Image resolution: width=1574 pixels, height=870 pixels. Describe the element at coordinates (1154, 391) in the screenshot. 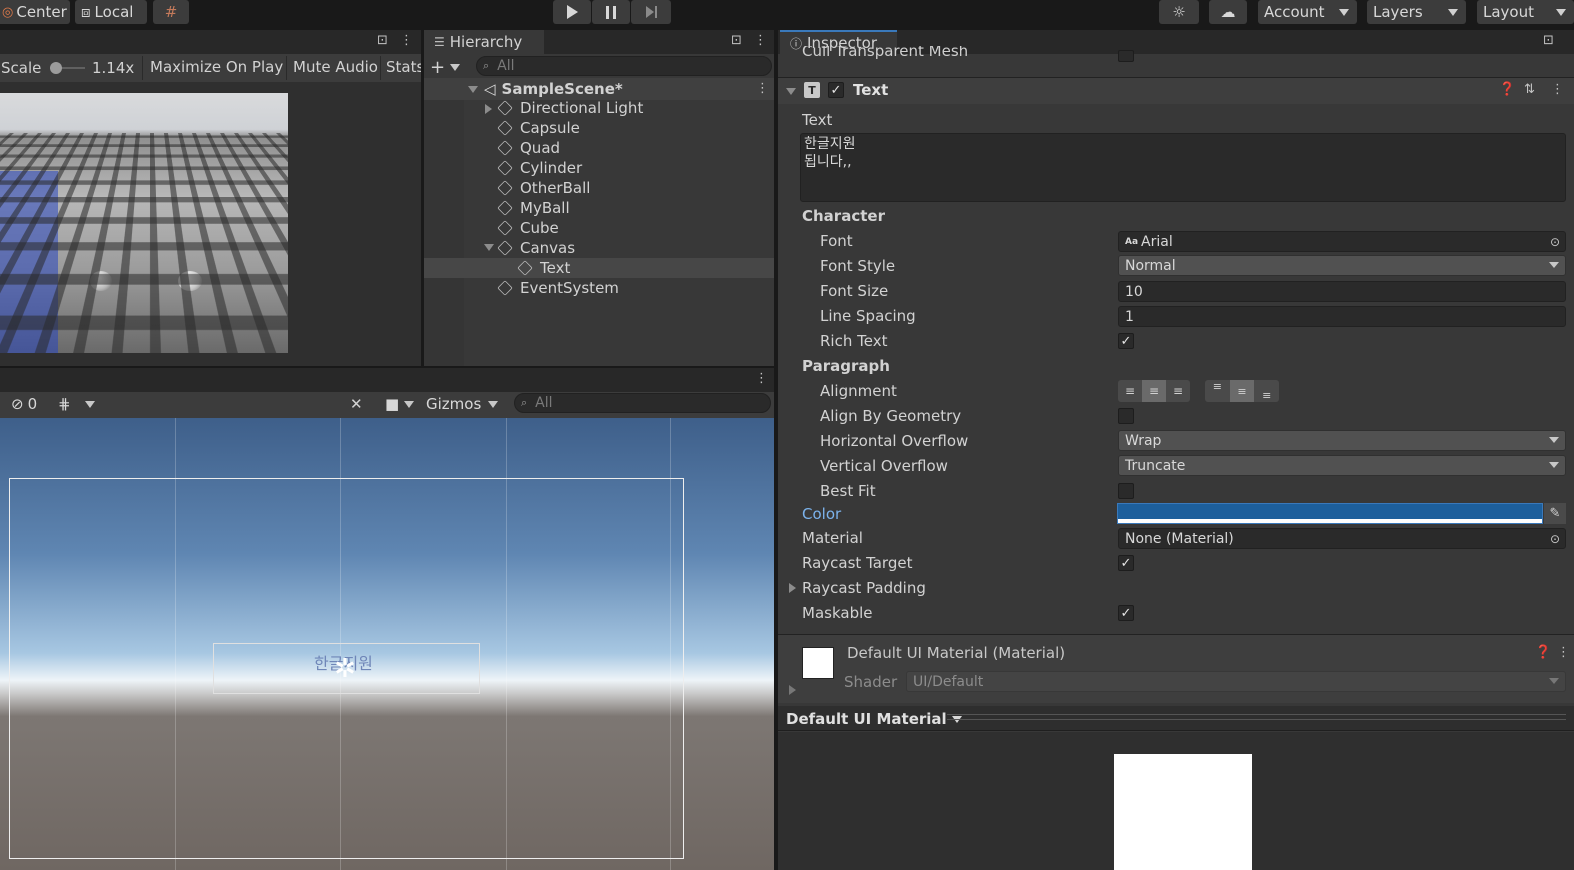

I see `align-center-icon: ≡` at that location.